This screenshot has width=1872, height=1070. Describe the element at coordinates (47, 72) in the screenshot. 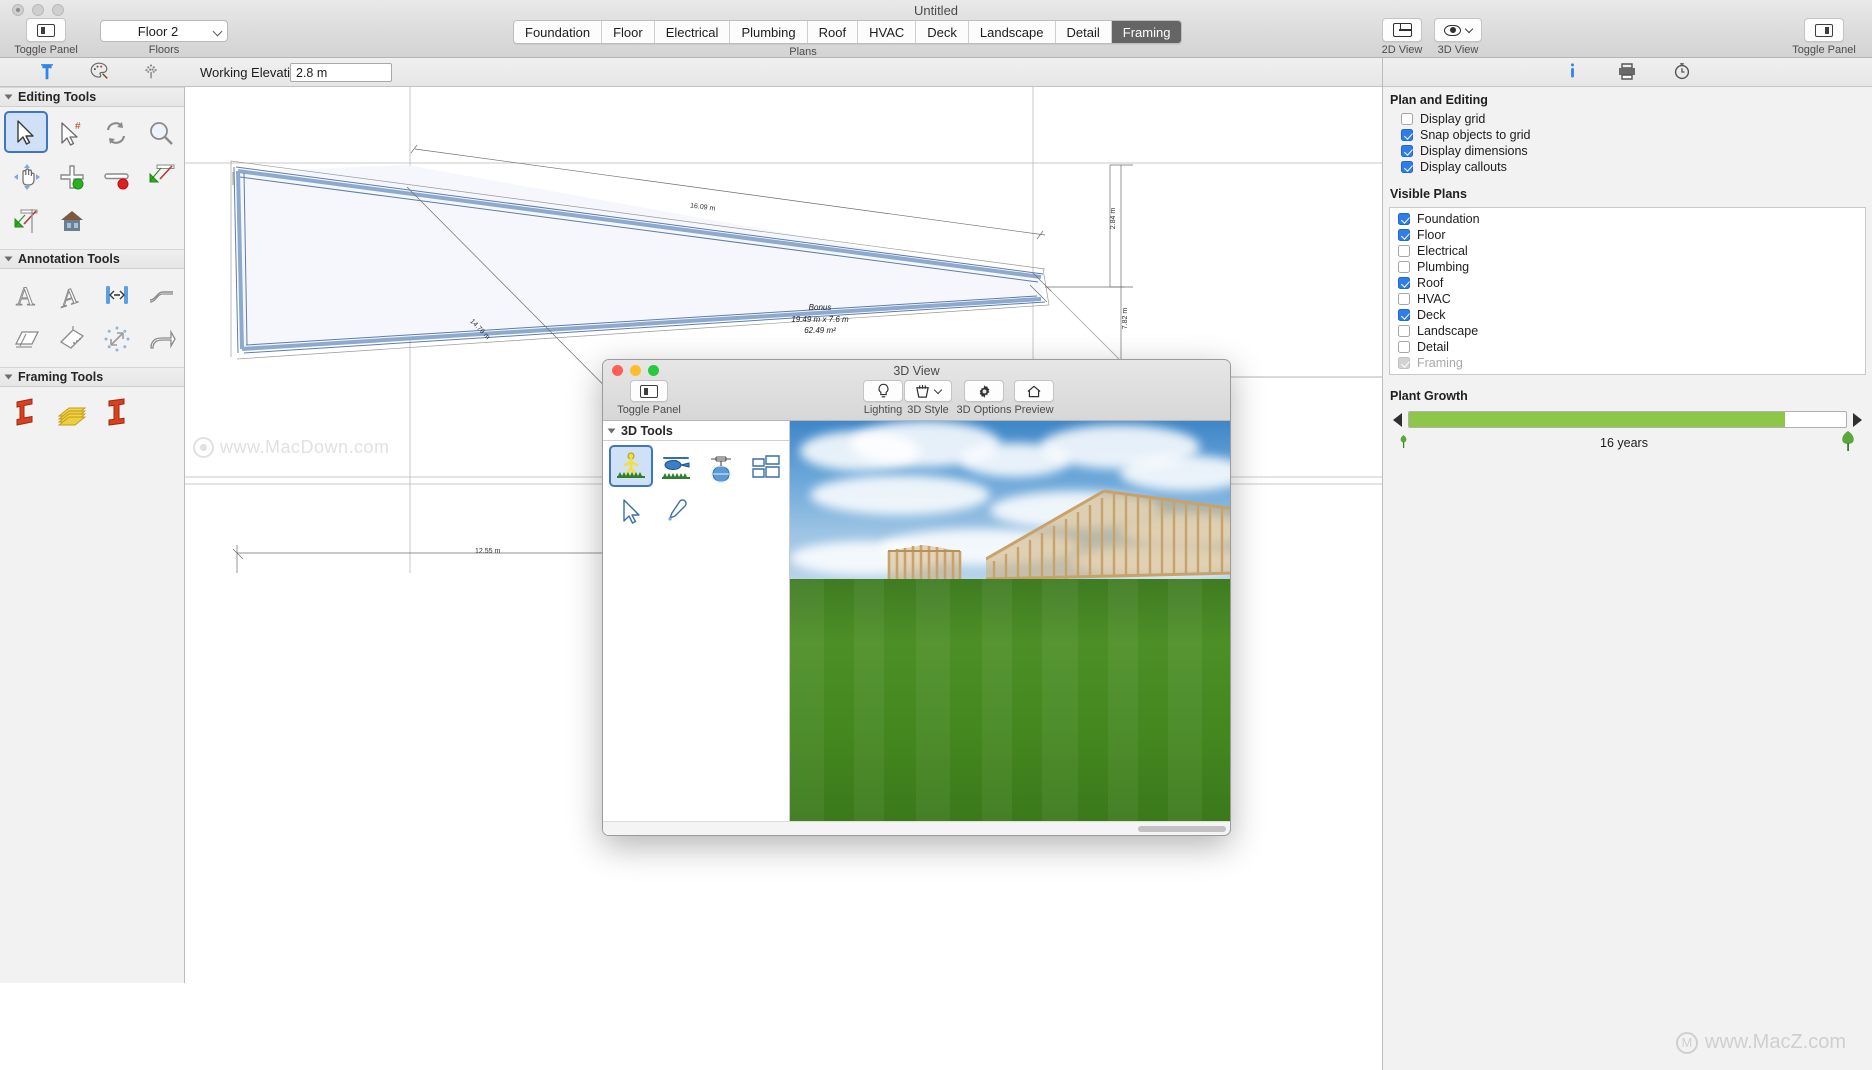

I see `hammer-icon` at that location.